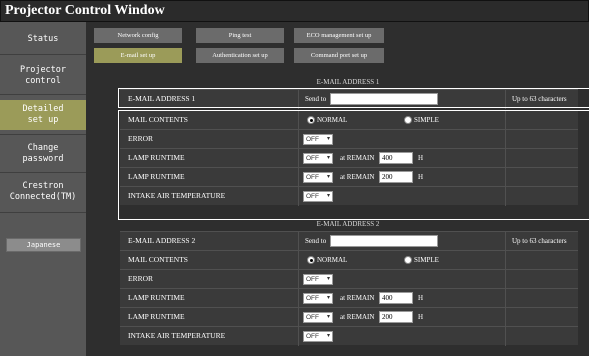 The width and height of the screenshot is (605, 356). Describe the element at coordinates (396, 317) in the screenshot. I see `remain-hours-input: 200` at that location.